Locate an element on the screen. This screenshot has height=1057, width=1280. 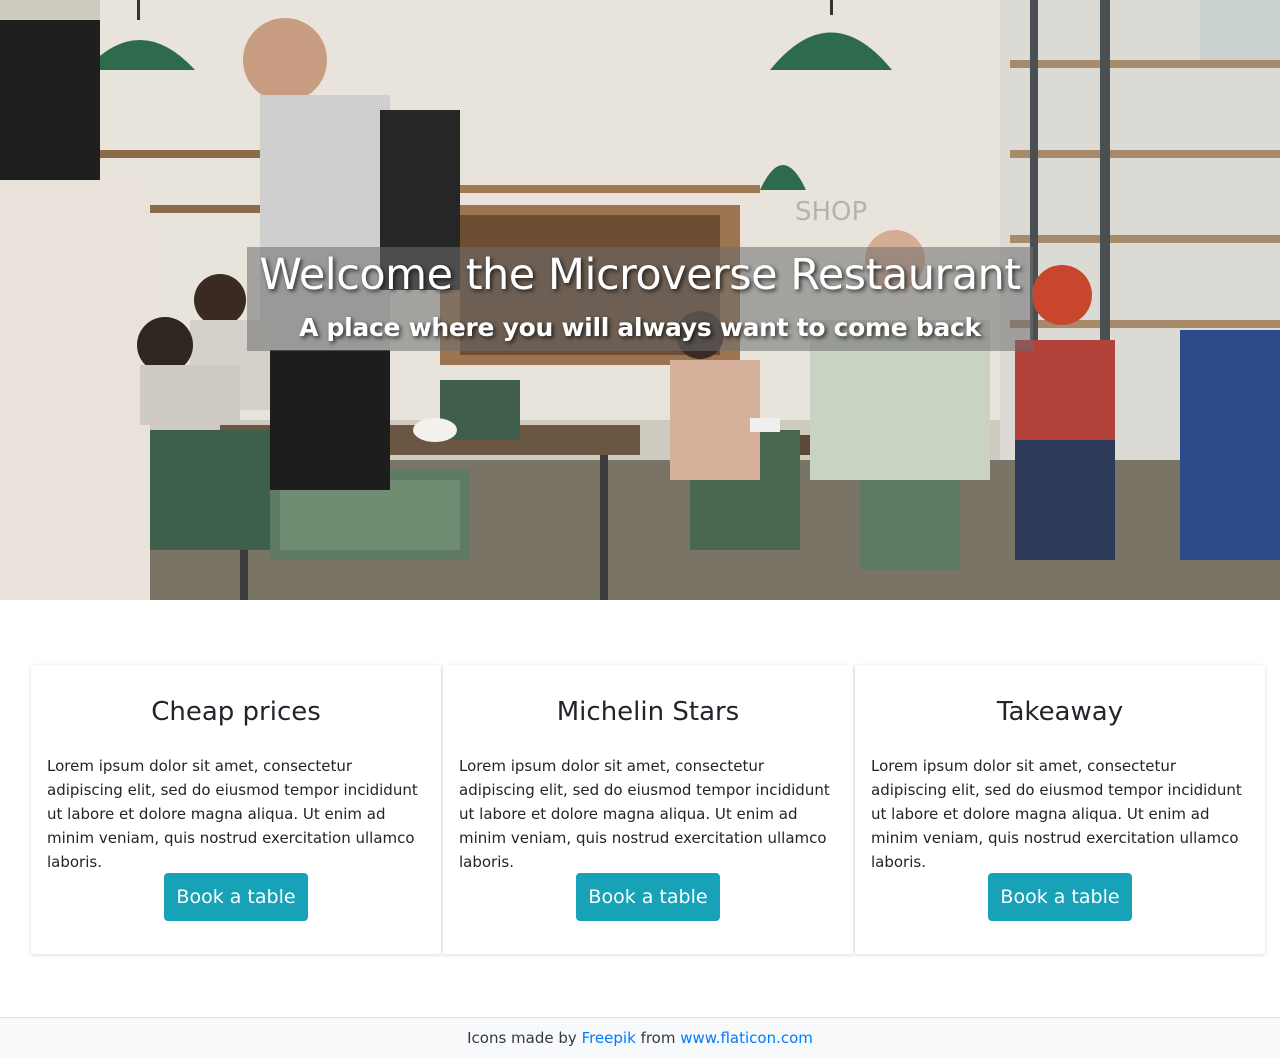
footer-middle: from is located at coordinates (658, 1038).